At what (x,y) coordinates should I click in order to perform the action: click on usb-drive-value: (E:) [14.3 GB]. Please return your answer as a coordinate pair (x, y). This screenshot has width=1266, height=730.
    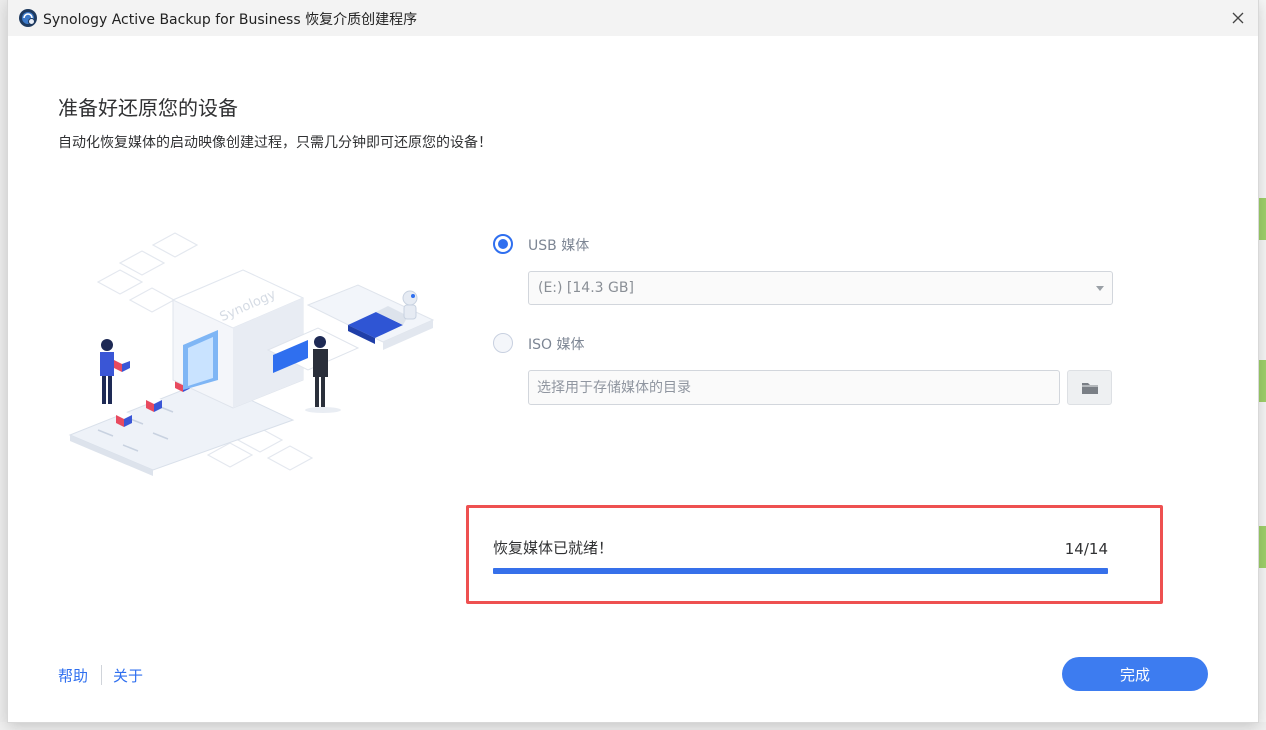
    Looking at the image, I should click on (586, 288).